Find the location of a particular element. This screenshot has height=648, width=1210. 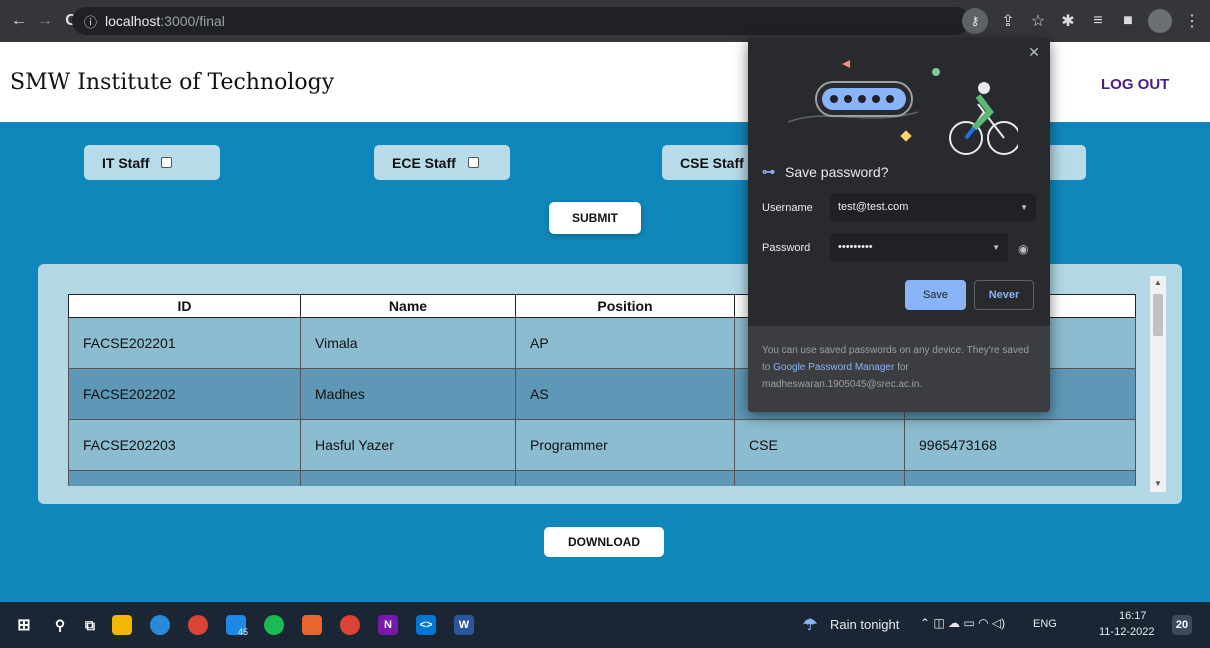

password-manager-link: Google Password Manager is located at coordinates (833, 367).